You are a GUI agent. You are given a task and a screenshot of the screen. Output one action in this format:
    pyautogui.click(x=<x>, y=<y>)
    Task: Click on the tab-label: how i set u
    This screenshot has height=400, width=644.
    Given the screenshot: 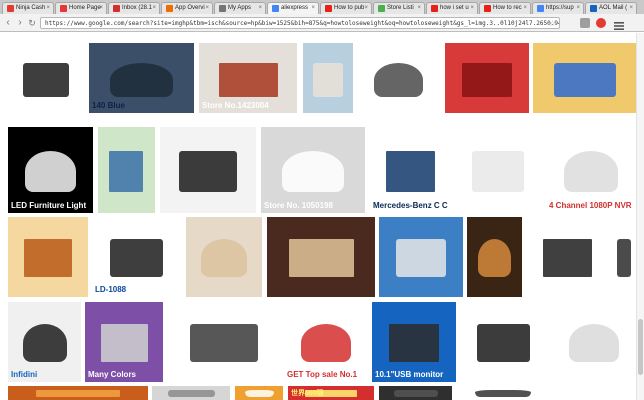 What is the action you would take?
    pyautogui.click(x=454, y=8)
    